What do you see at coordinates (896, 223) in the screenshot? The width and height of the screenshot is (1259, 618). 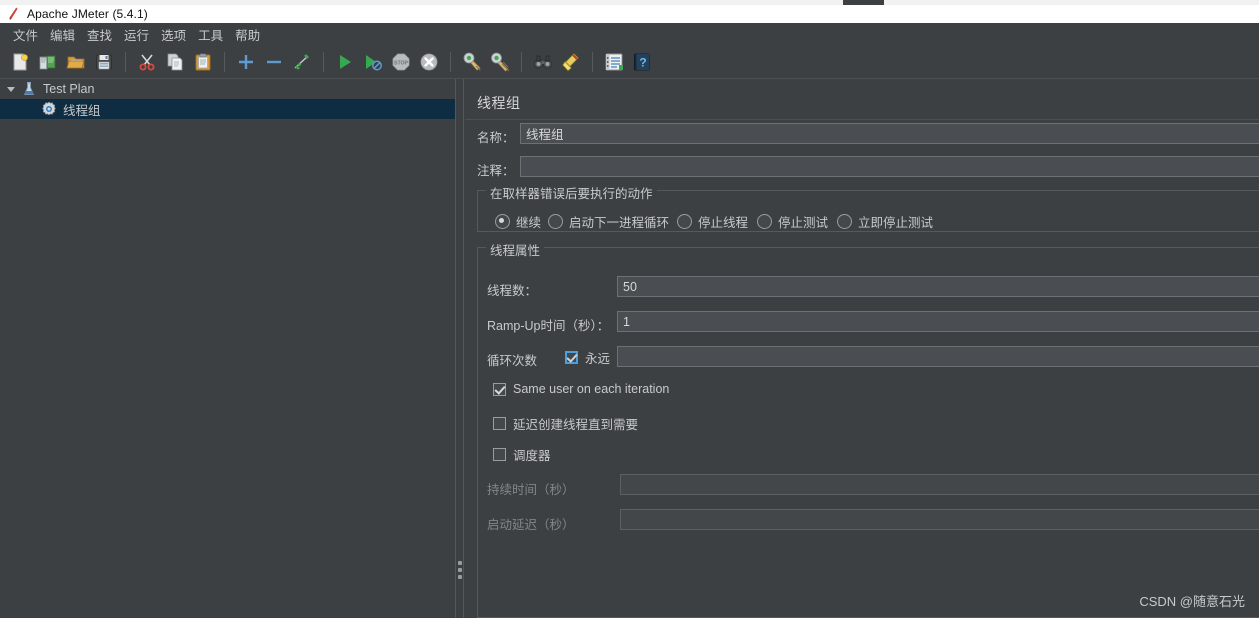 I see `radio-label: 立即停止测试` at bounding box center [896, 223].